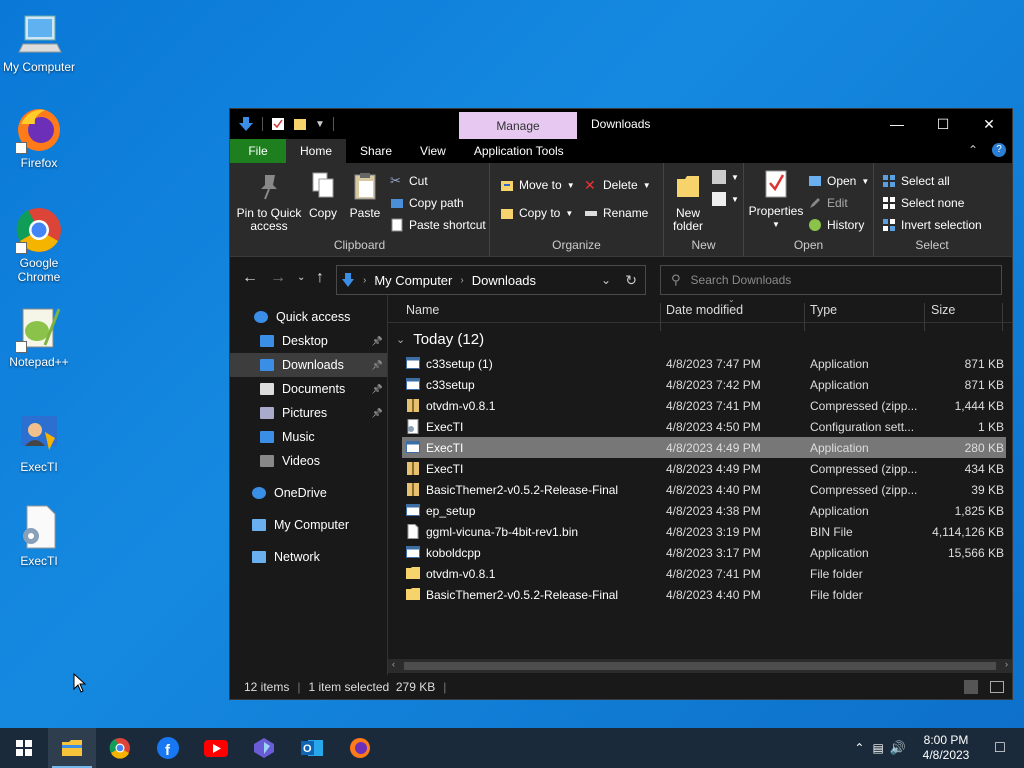 The width and height of the screenshot is (1024, 768). Describe the element at coordinates (999, 150) in the screenshot. I see `help-icon: ?` at that location.